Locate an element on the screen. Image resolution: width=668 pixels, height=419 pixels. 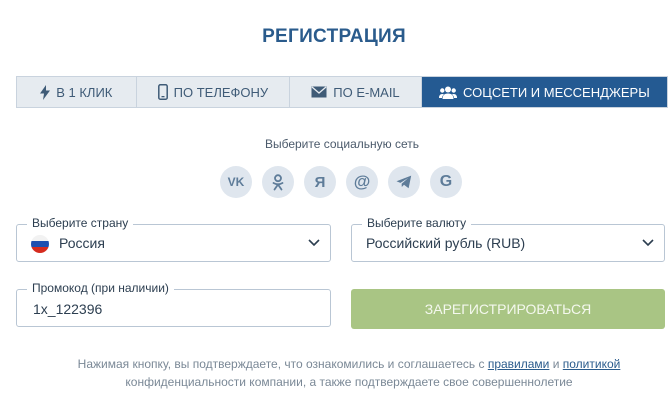
country-select: Выберите страну Россия is located at coordinates (173, 239).